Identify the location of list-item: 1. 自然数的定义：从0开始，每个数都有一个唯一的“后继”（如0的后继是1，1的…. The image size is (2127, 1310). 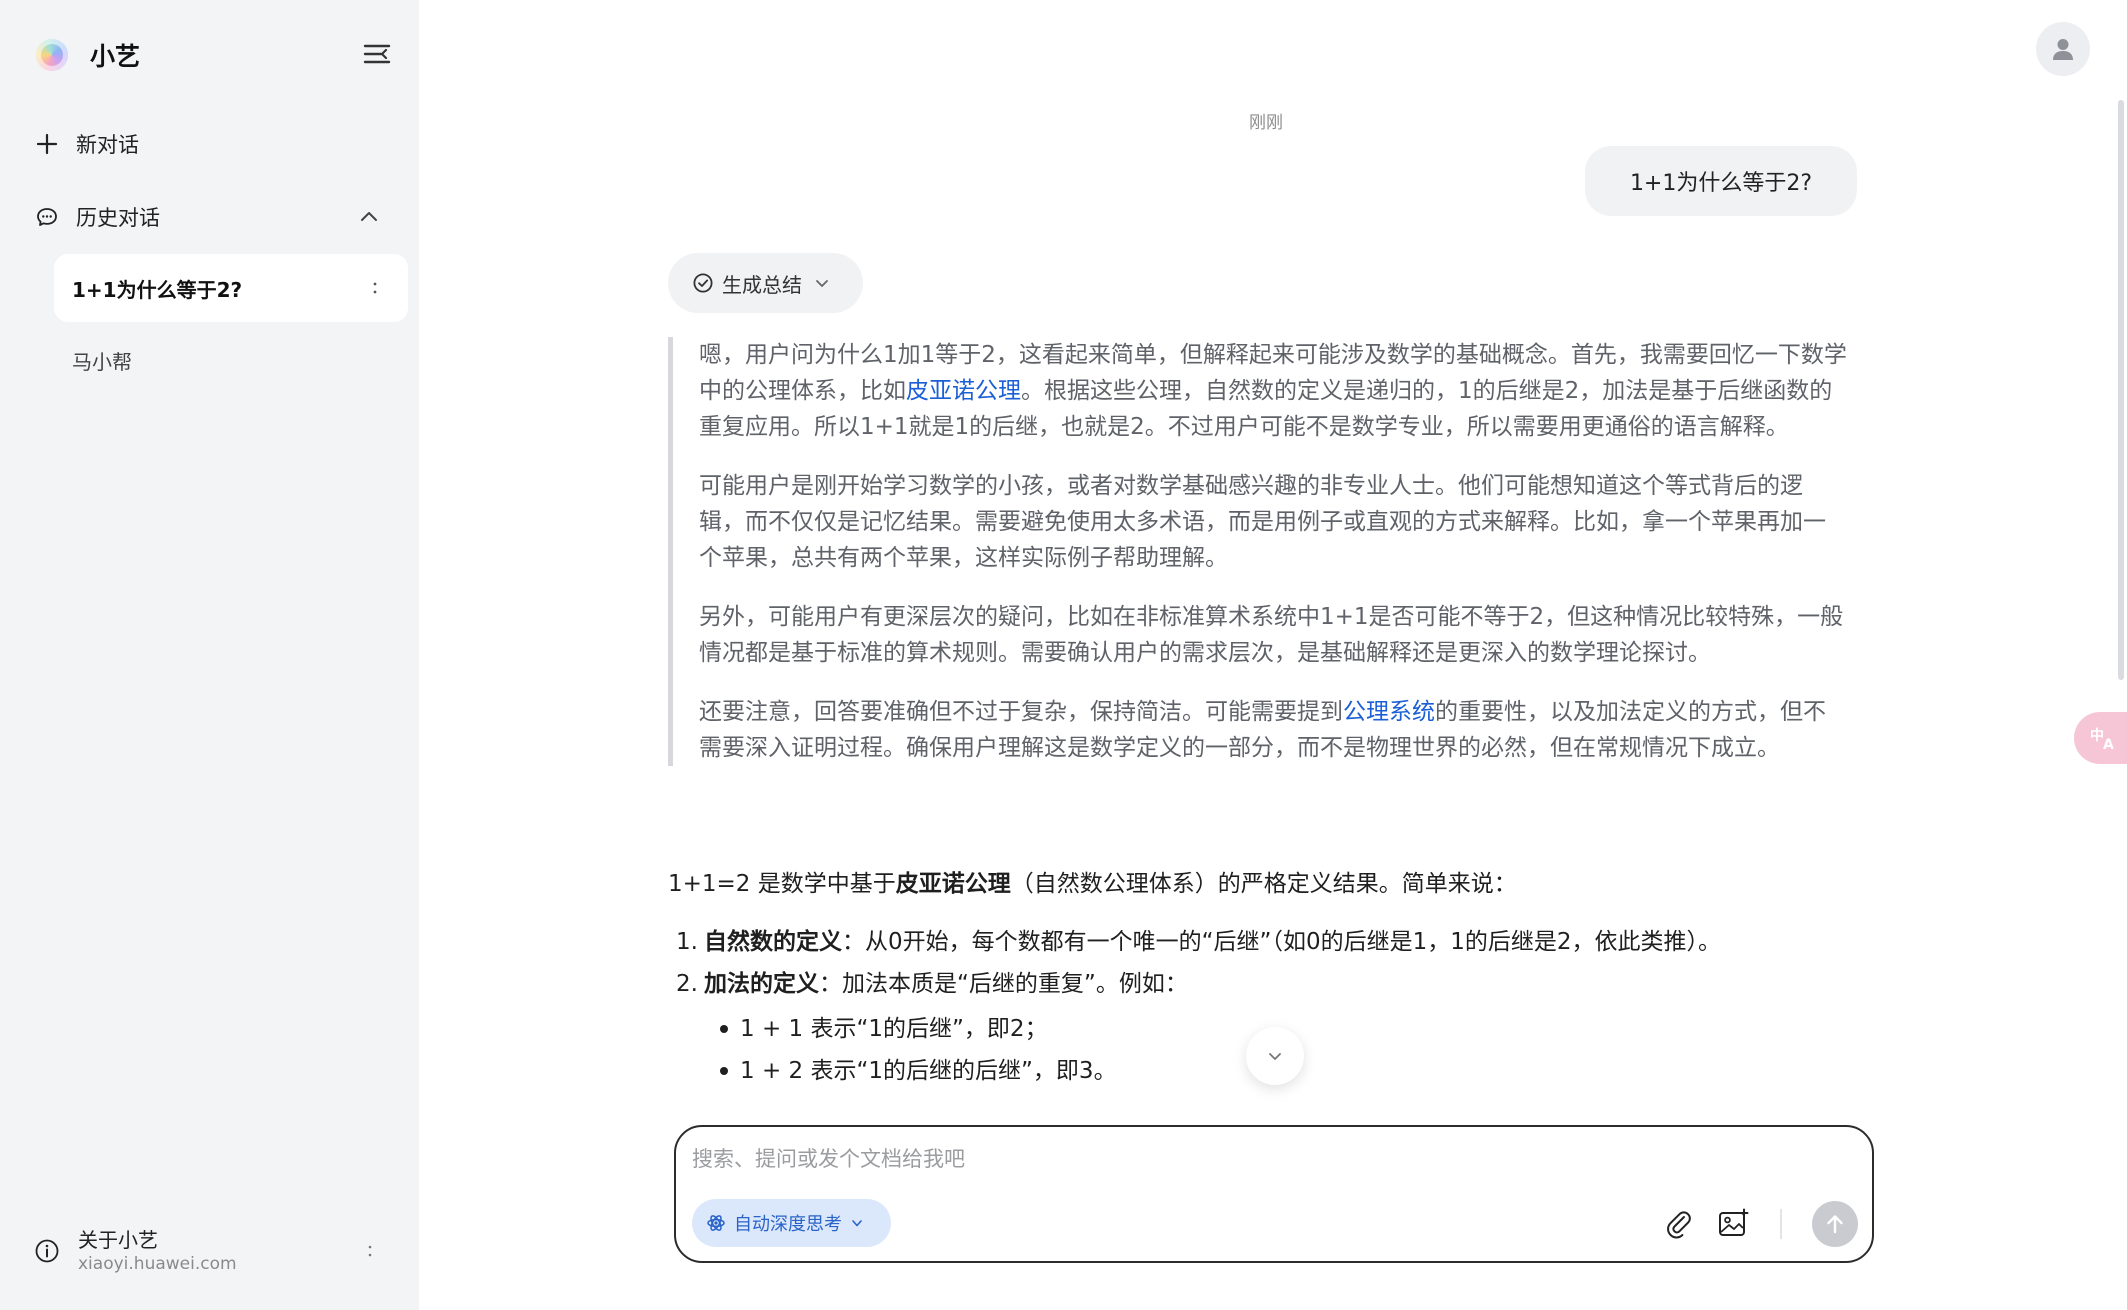
(1263, 942).